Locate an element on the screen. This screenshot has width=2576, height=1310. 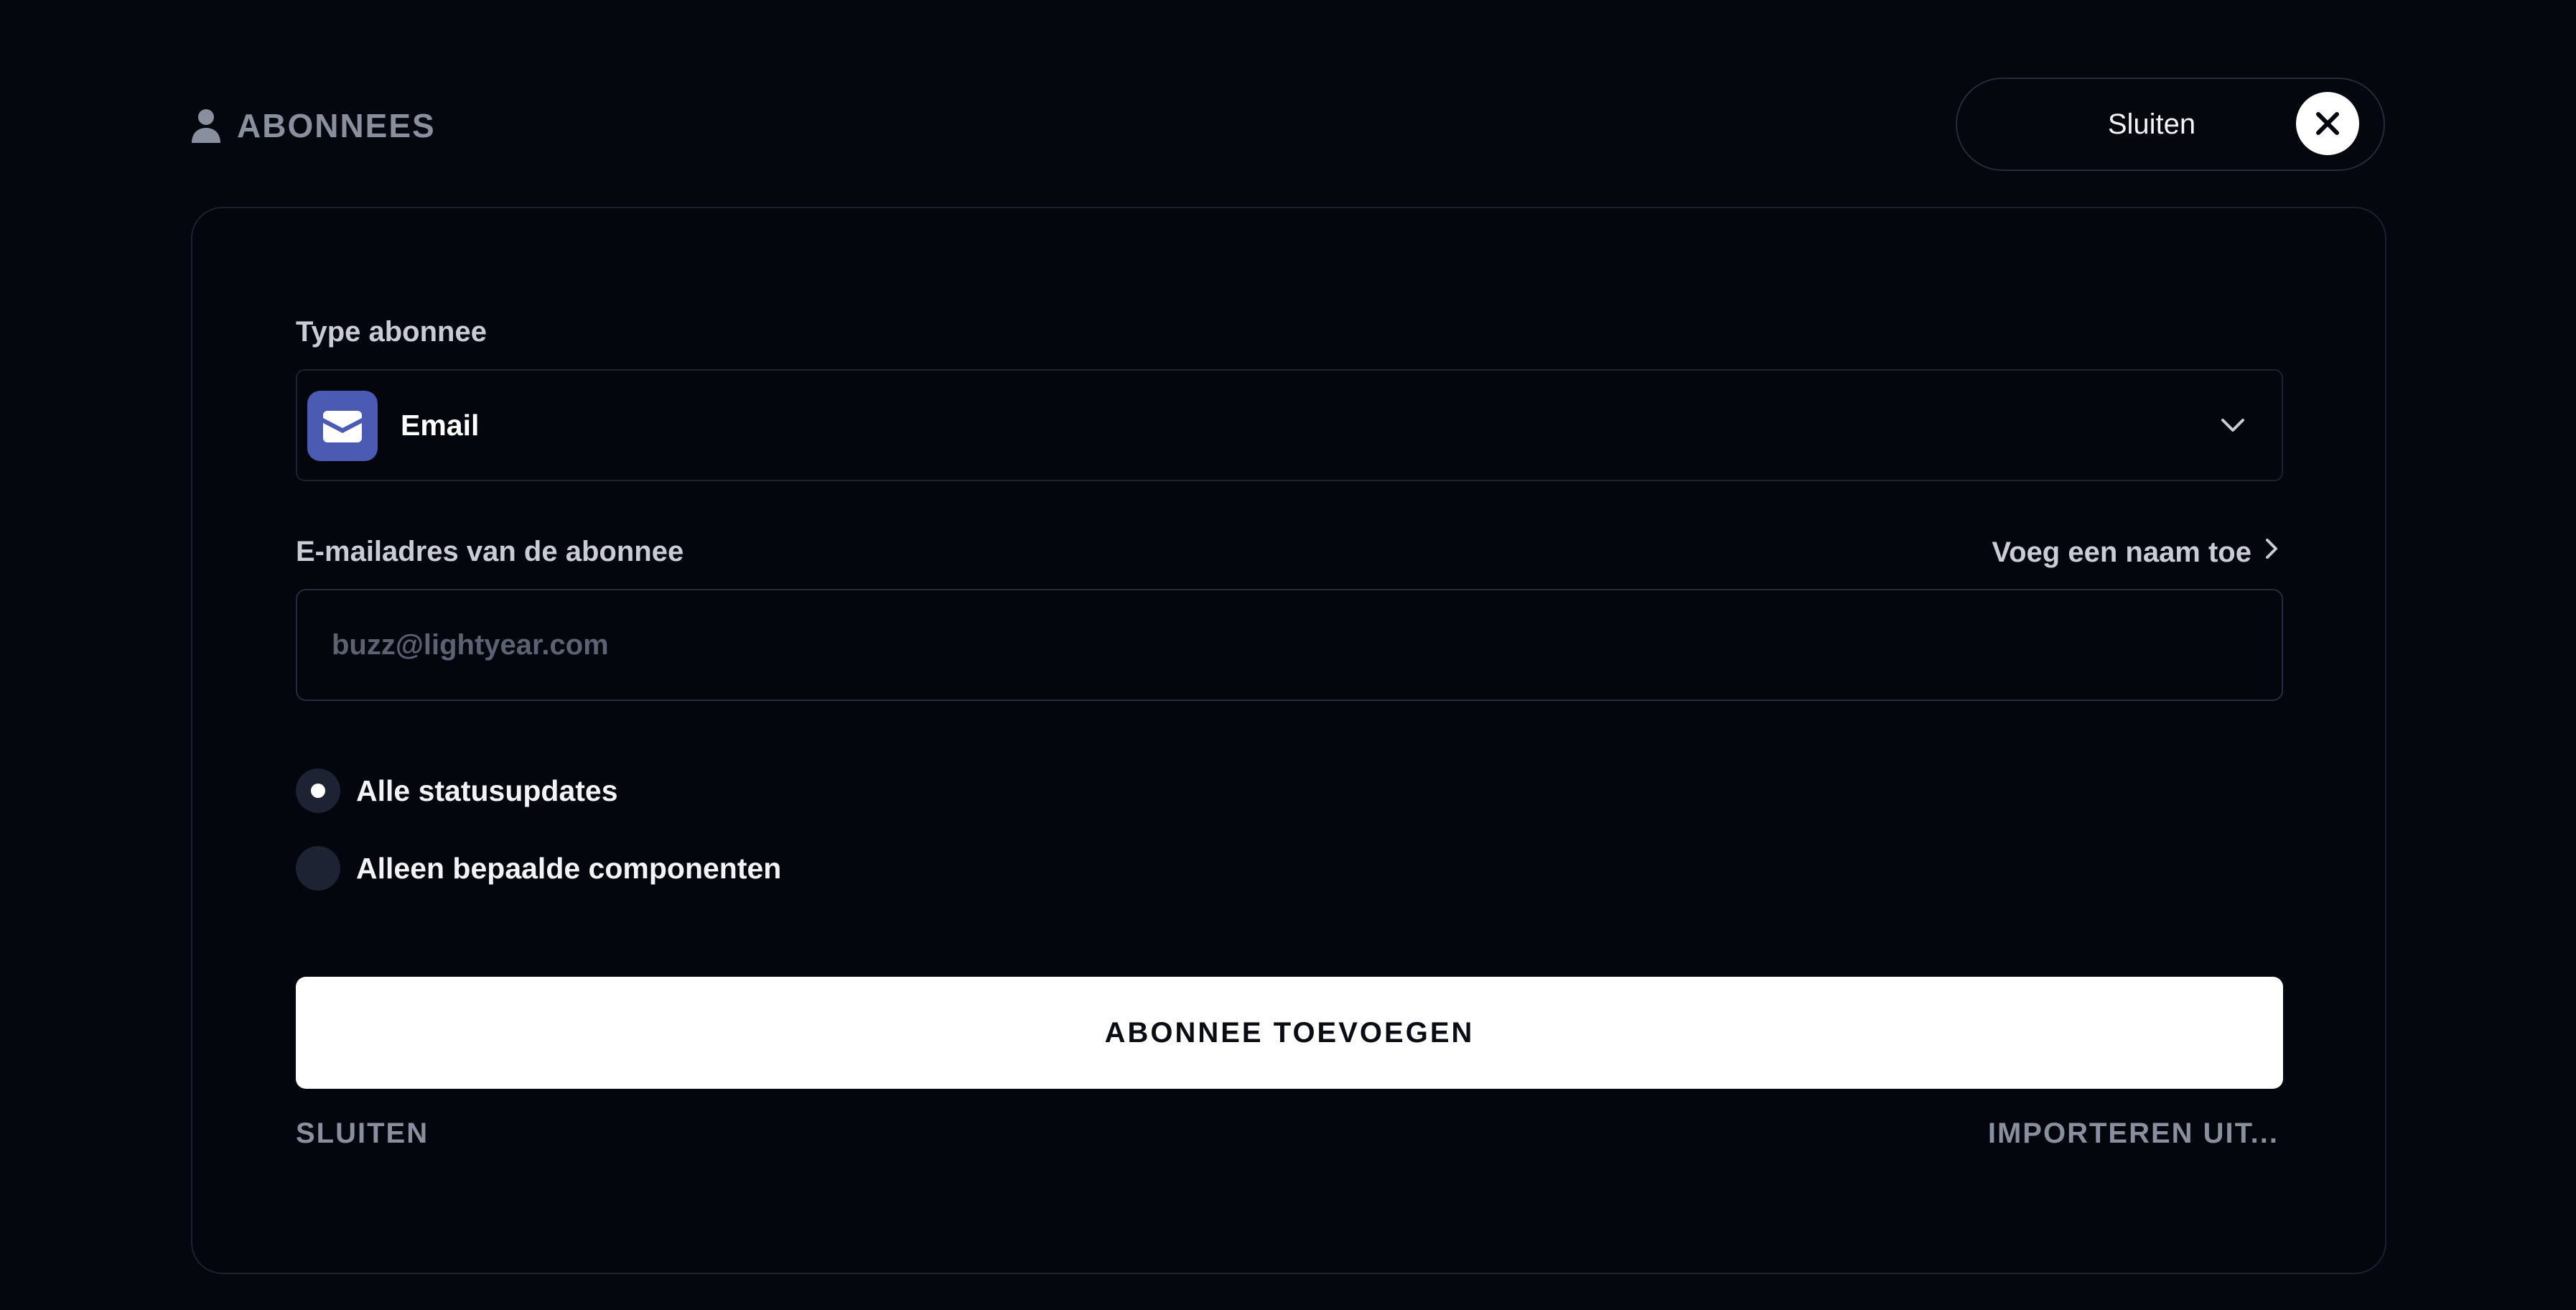
radio-button-selected is located at coordinates (318, 790).